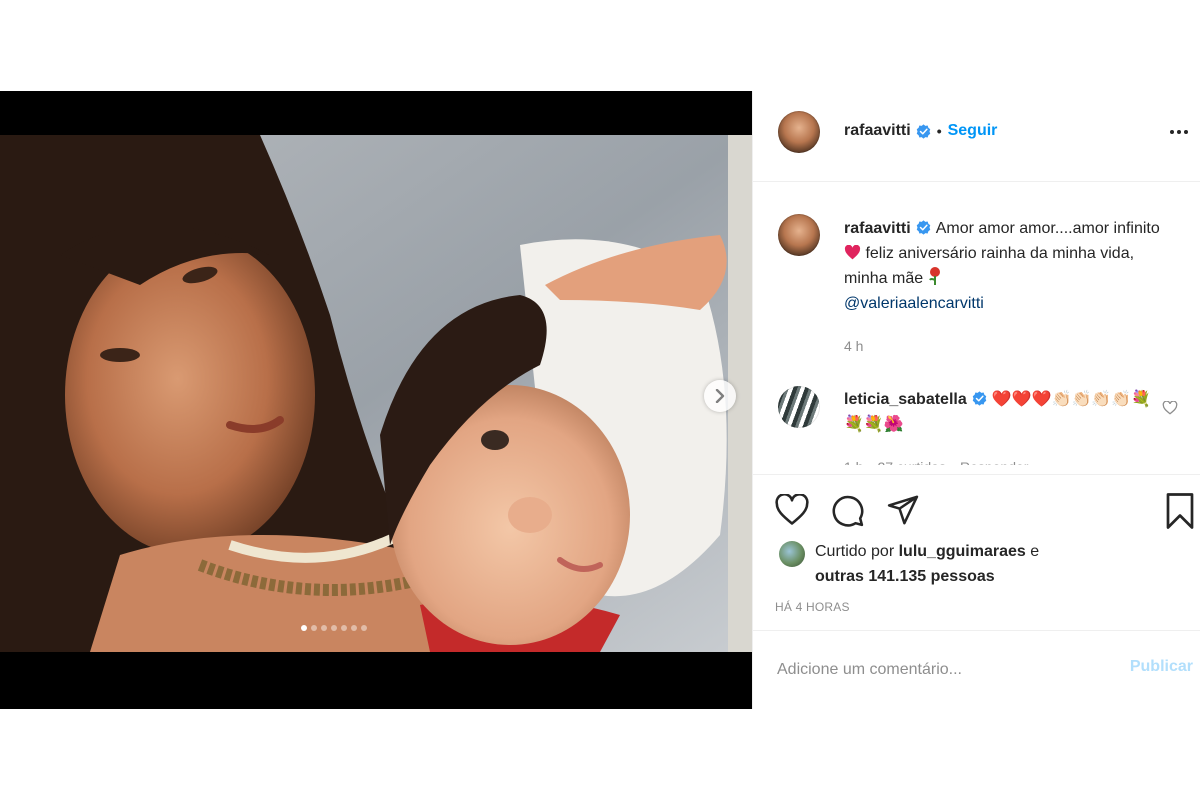 The image size is (1200, 800). What do you see at coordinates (937, 670) in the screenshot?
I see `comment-input` at bounding box center [937, 670].